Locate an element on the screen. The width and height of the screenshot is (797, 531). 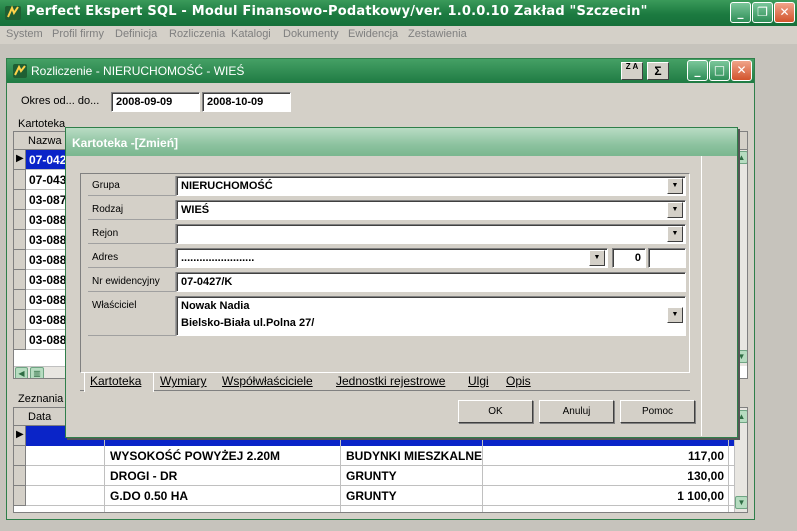
kartoteka-row-code: 07-042 is located at coordinates (47, 160).